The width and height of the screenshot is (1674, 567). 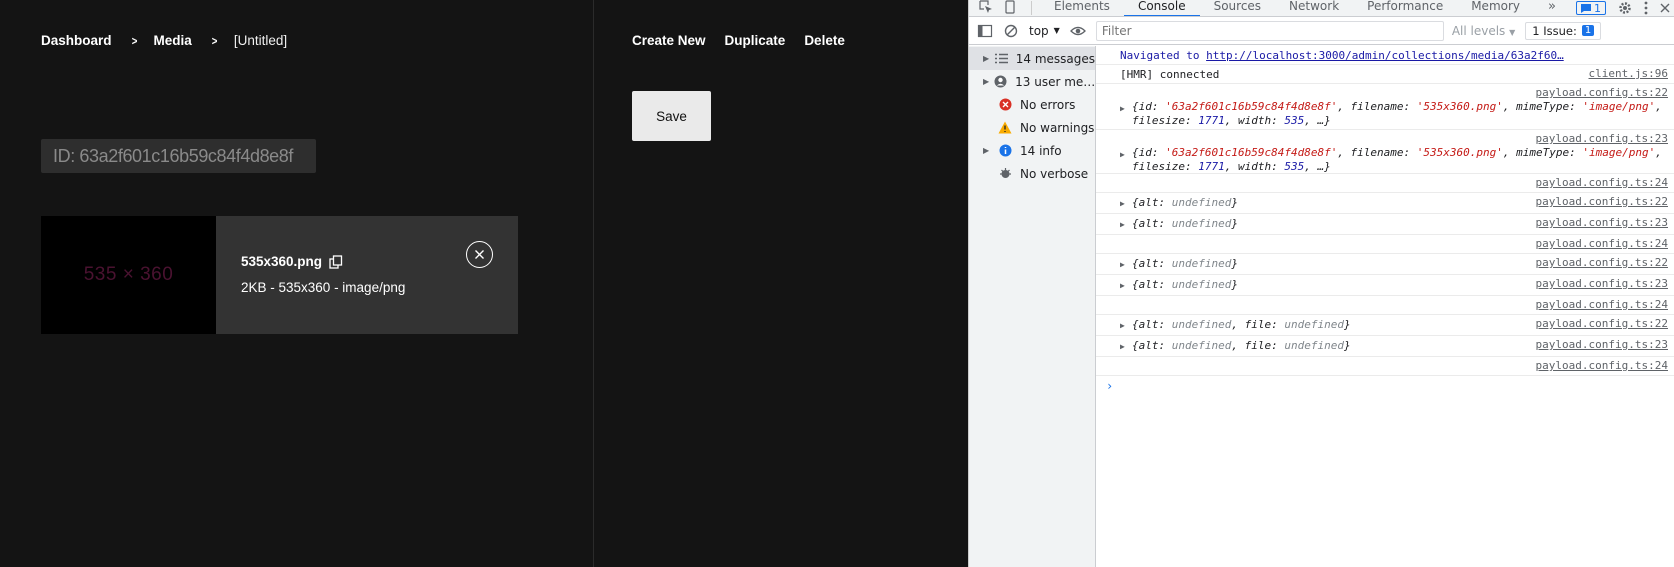 I want to click on sidebar-item-messages: ▶ 14 messages, so click(x=1032, y=58).